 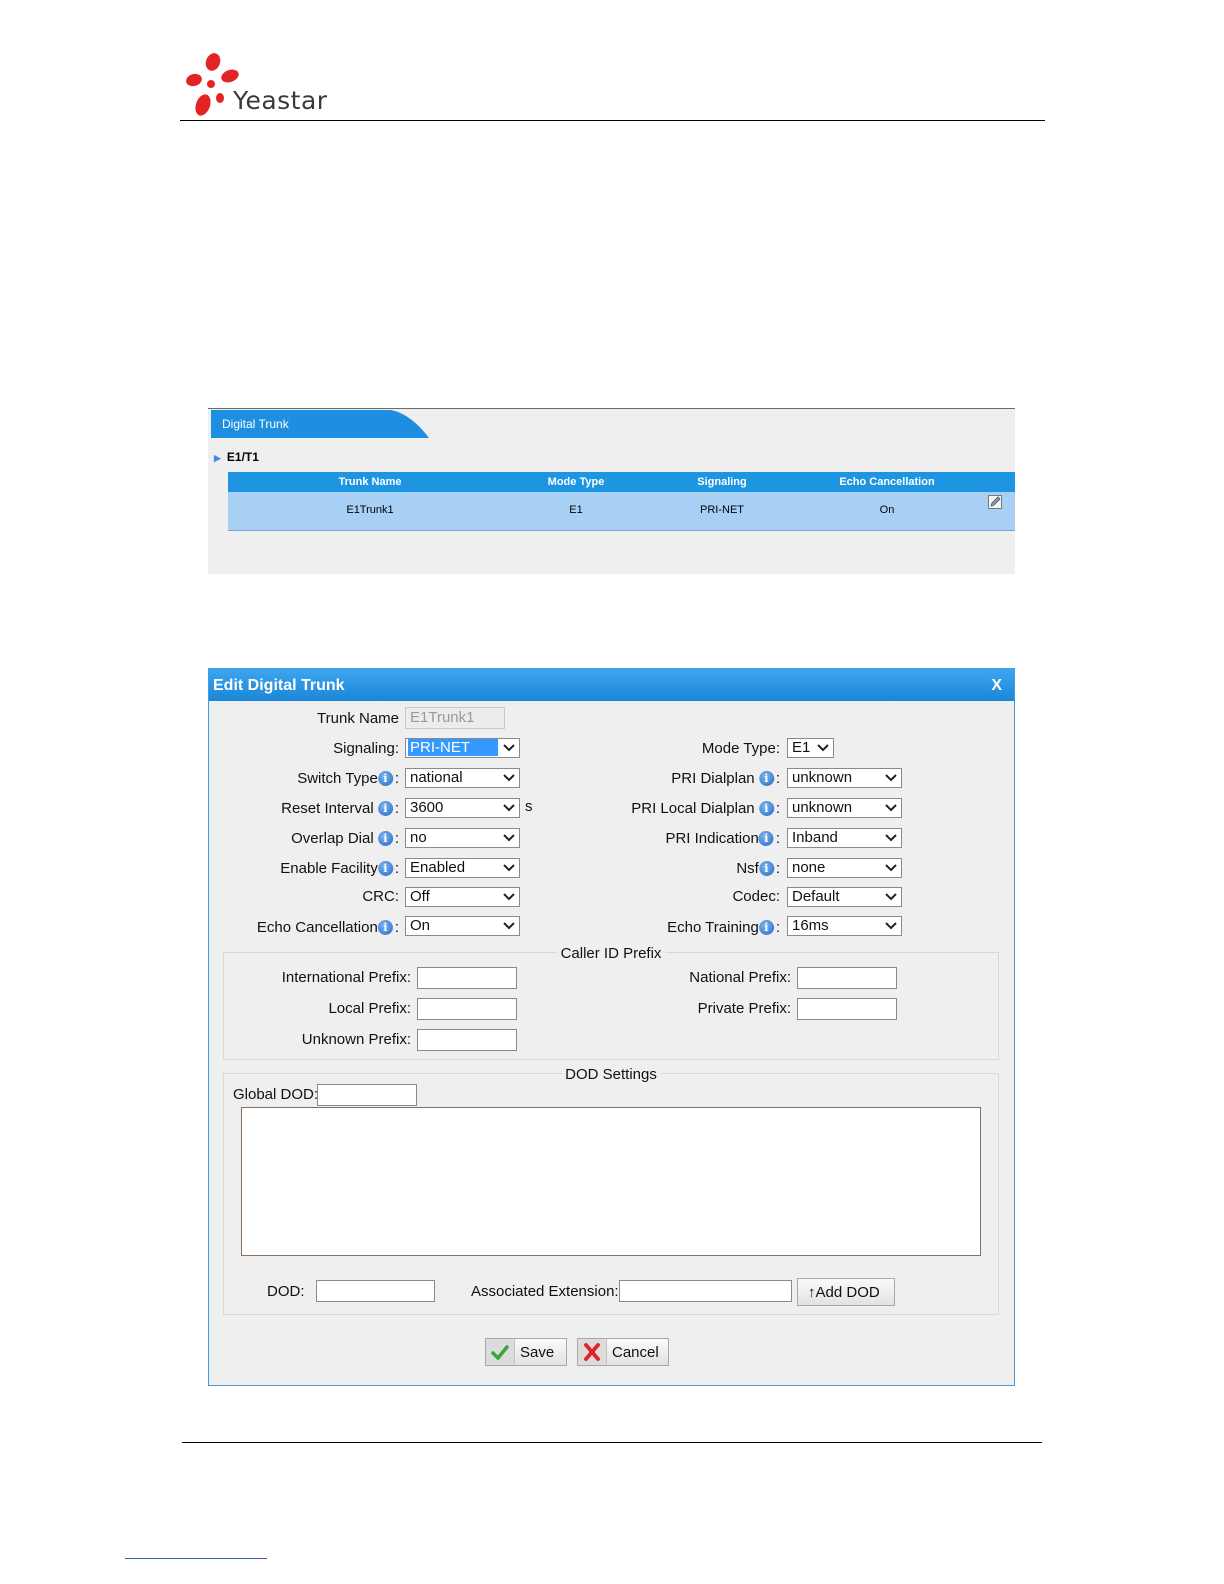 What do you see at coordinates (887, 510) in the screenshot?
I see `cell-echo-cancellation: On` at bounding box center [887, 510].